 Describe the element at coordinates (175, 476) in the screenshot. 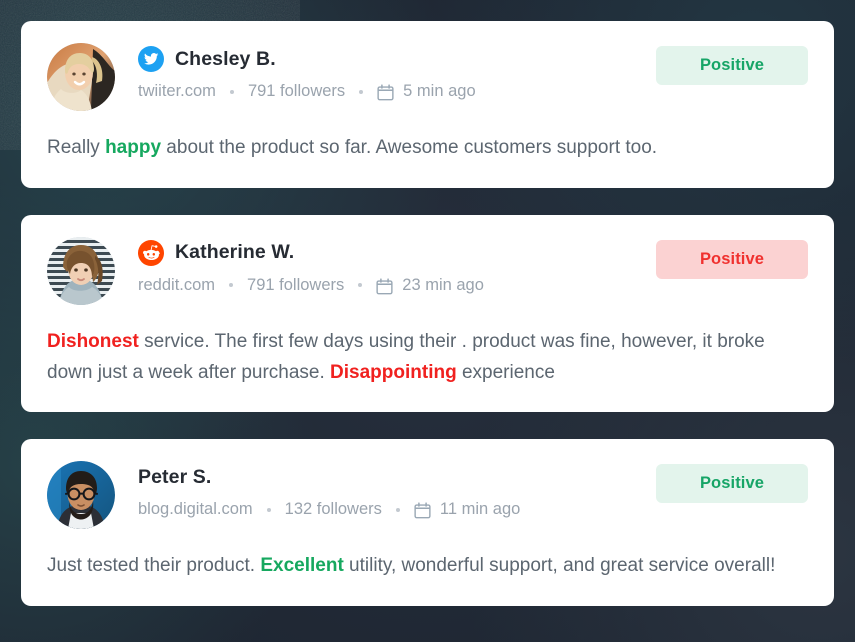

I see `author-name: Peter S.` at that location.